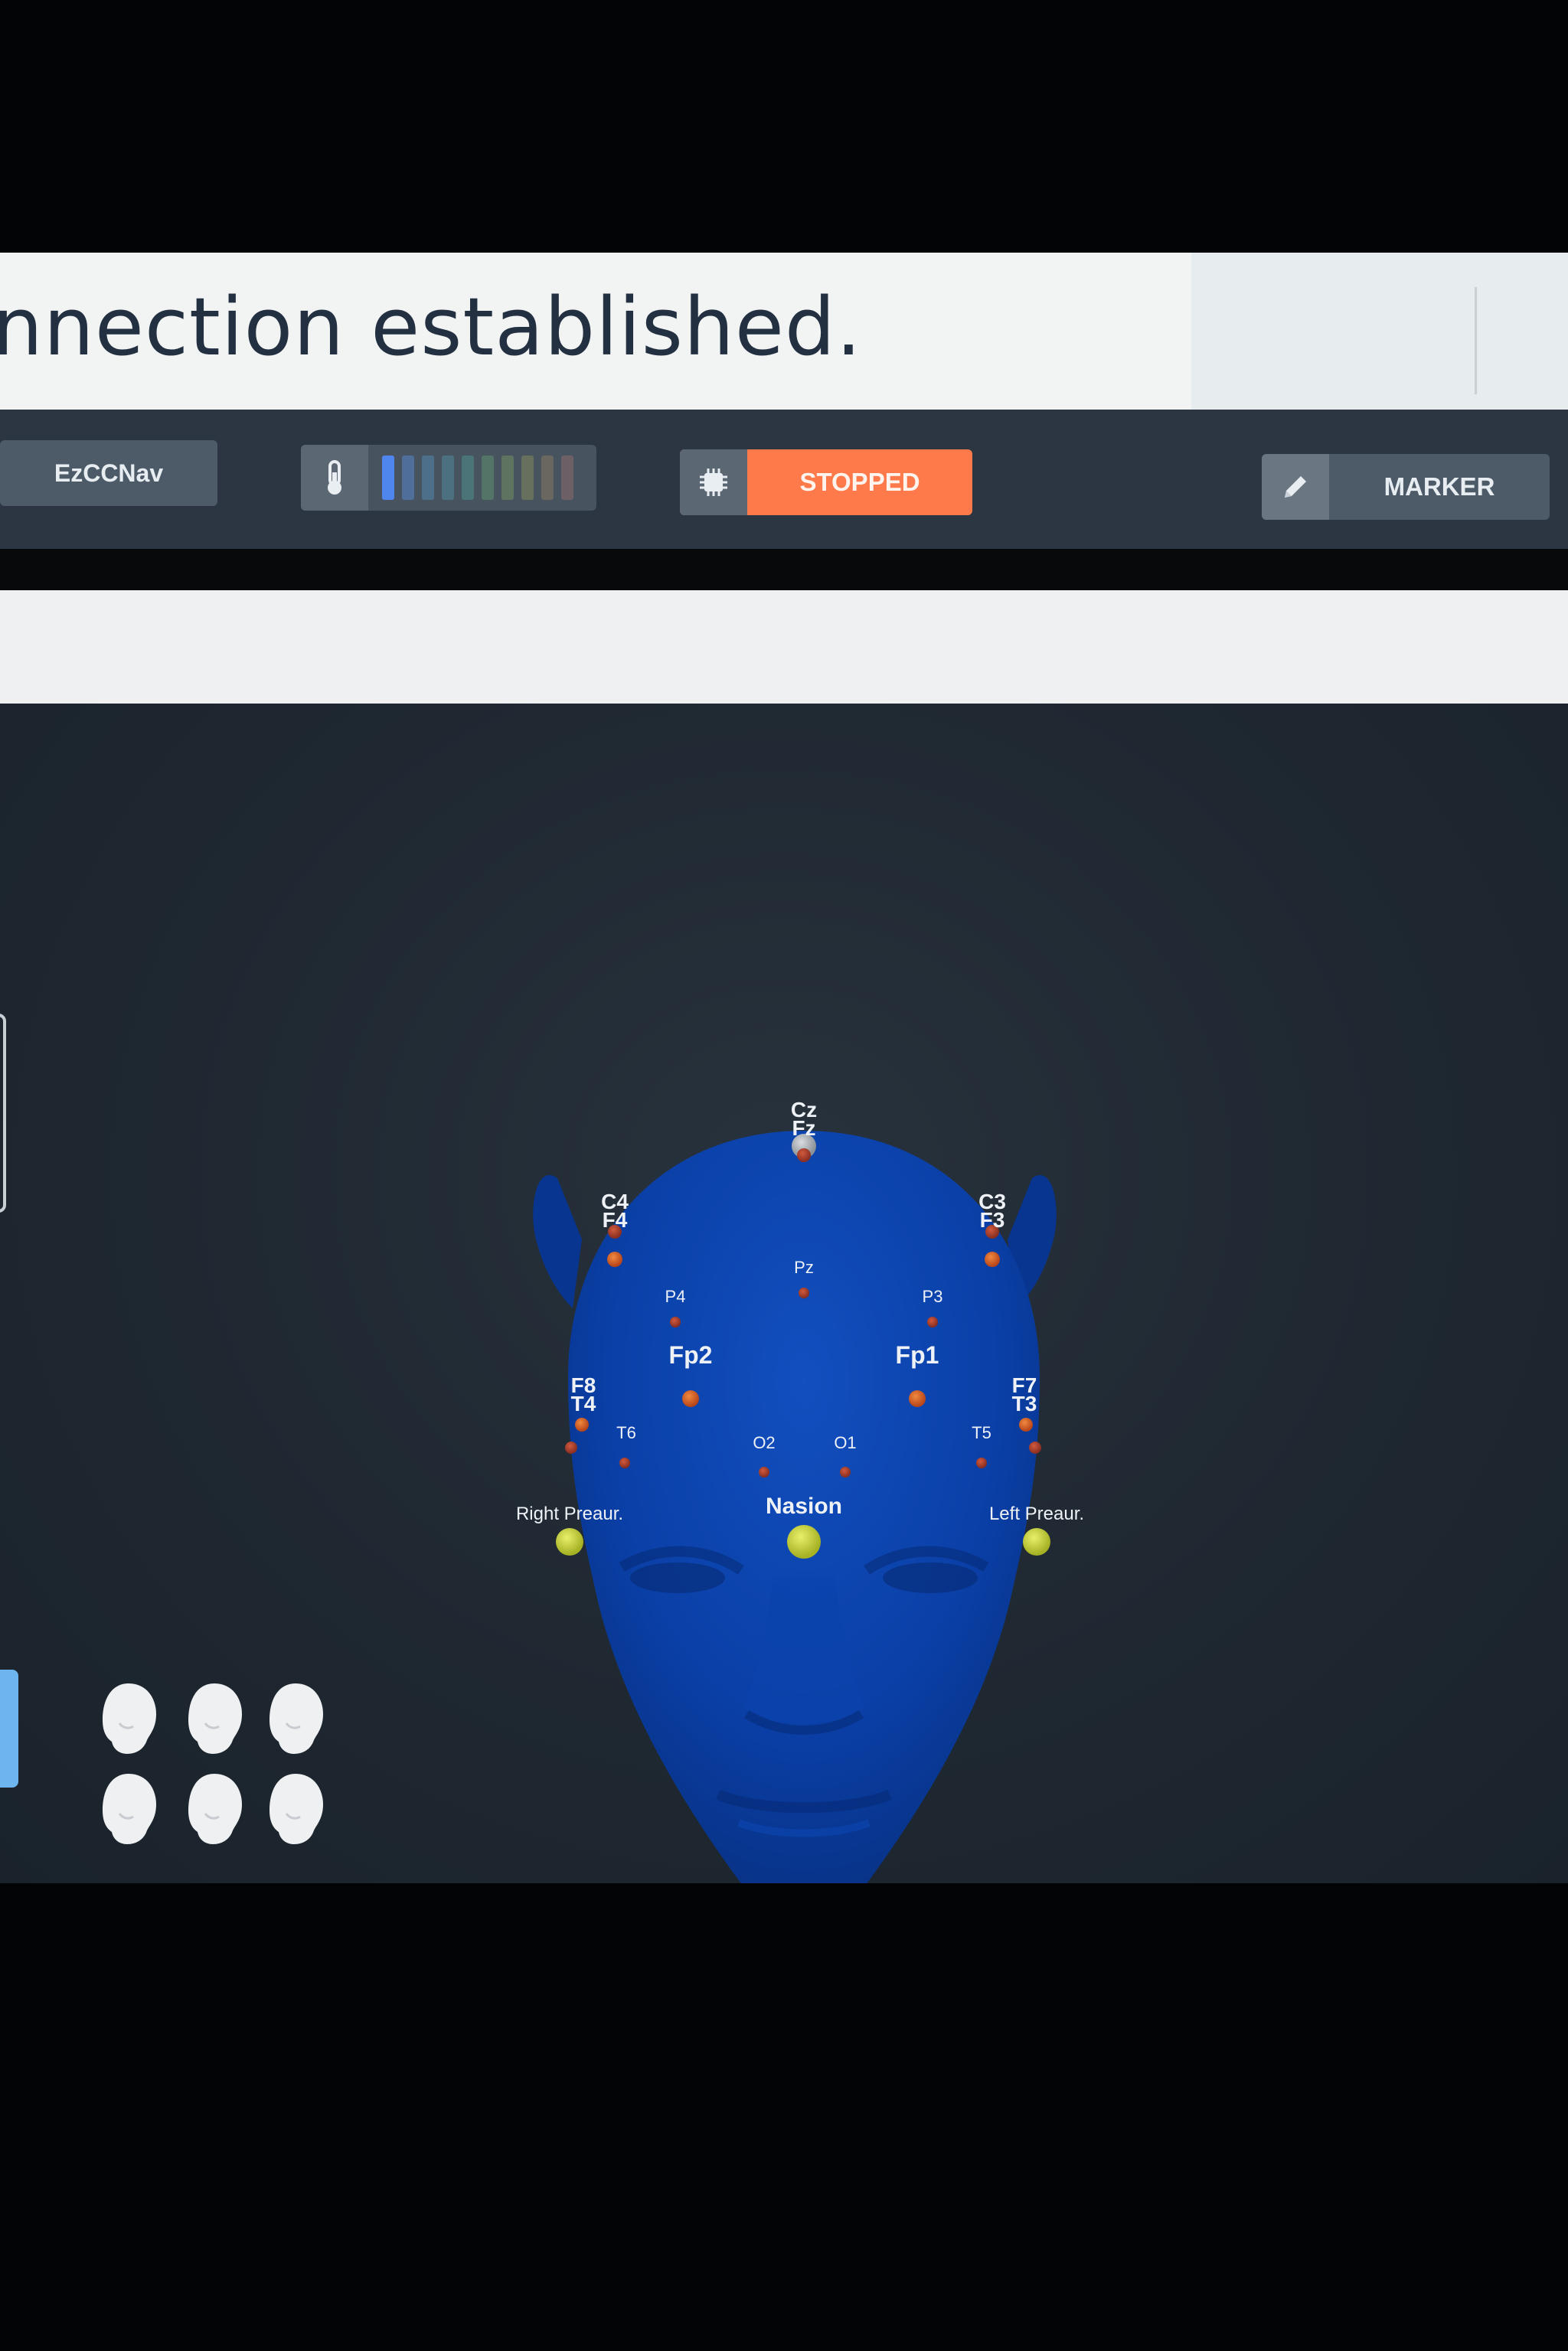 The image size is (1568, 2351). Describe the element at coordinates (981, 1432) in the screenshot. I see `electrode-label: T5` at that location.